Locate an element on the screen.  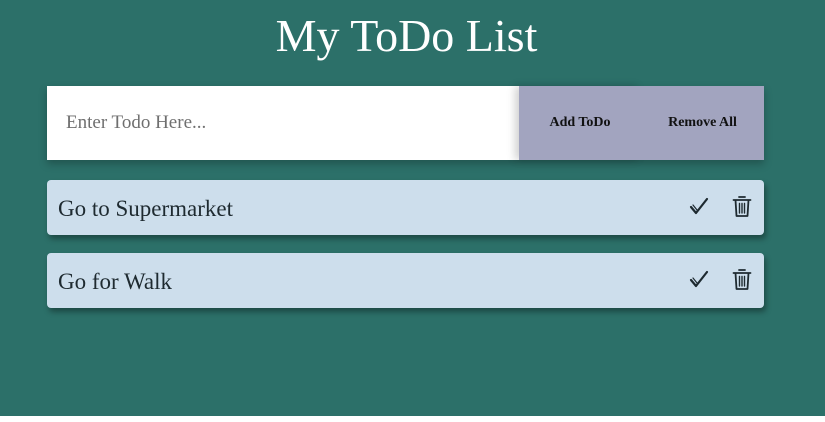
todo-item: Go to Supermarket is located at coordinates (405, 207).